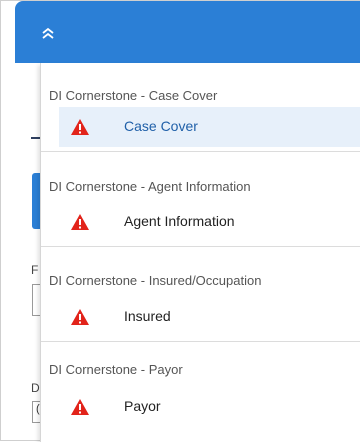 Image resolution: width=360 pixels, height=442 pixels. I want to click on dropdown-item-payor: Payor, so click(209, 407).